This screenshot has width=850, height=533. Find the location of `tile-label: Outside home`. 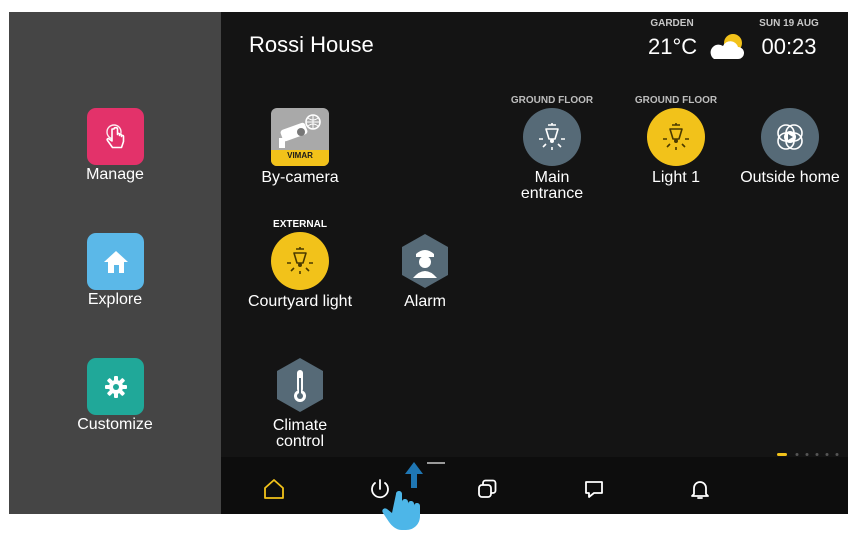

tile-label: Outside home is located at coordinates (790, 177).